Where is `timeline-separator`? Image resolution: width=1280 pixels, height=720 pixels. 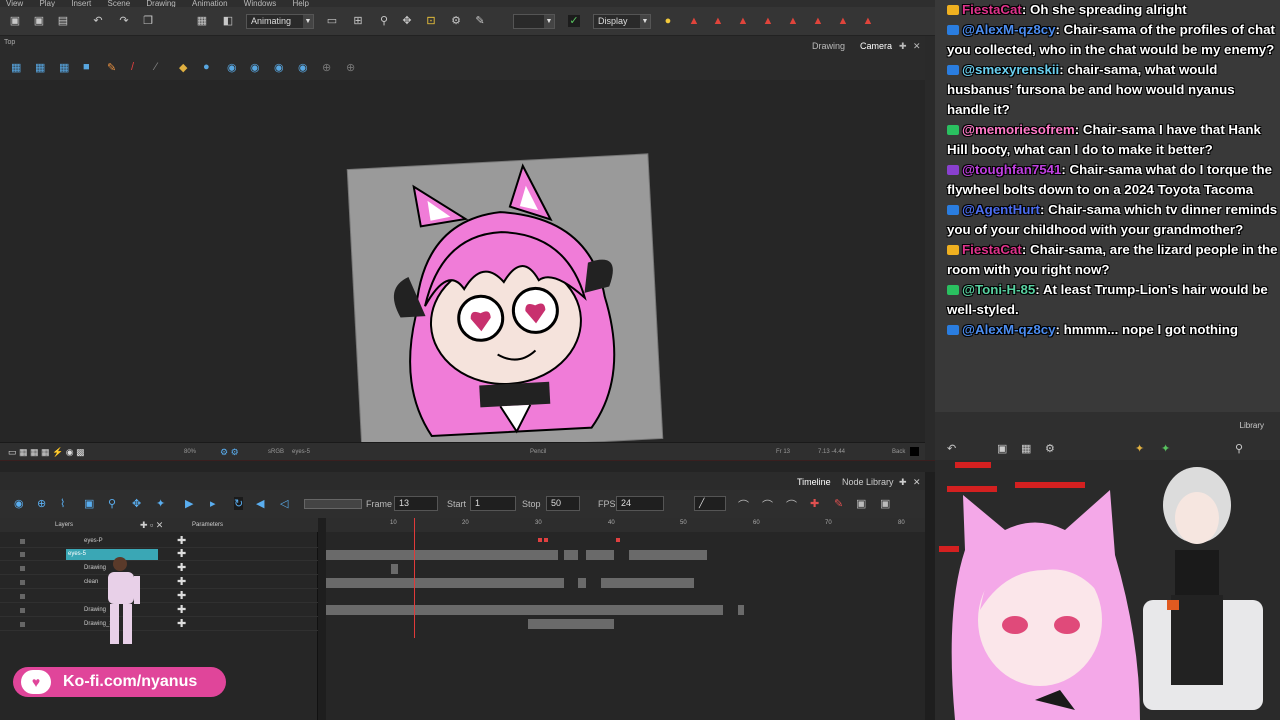
timeline-separator is located at coordinates (467, 466).